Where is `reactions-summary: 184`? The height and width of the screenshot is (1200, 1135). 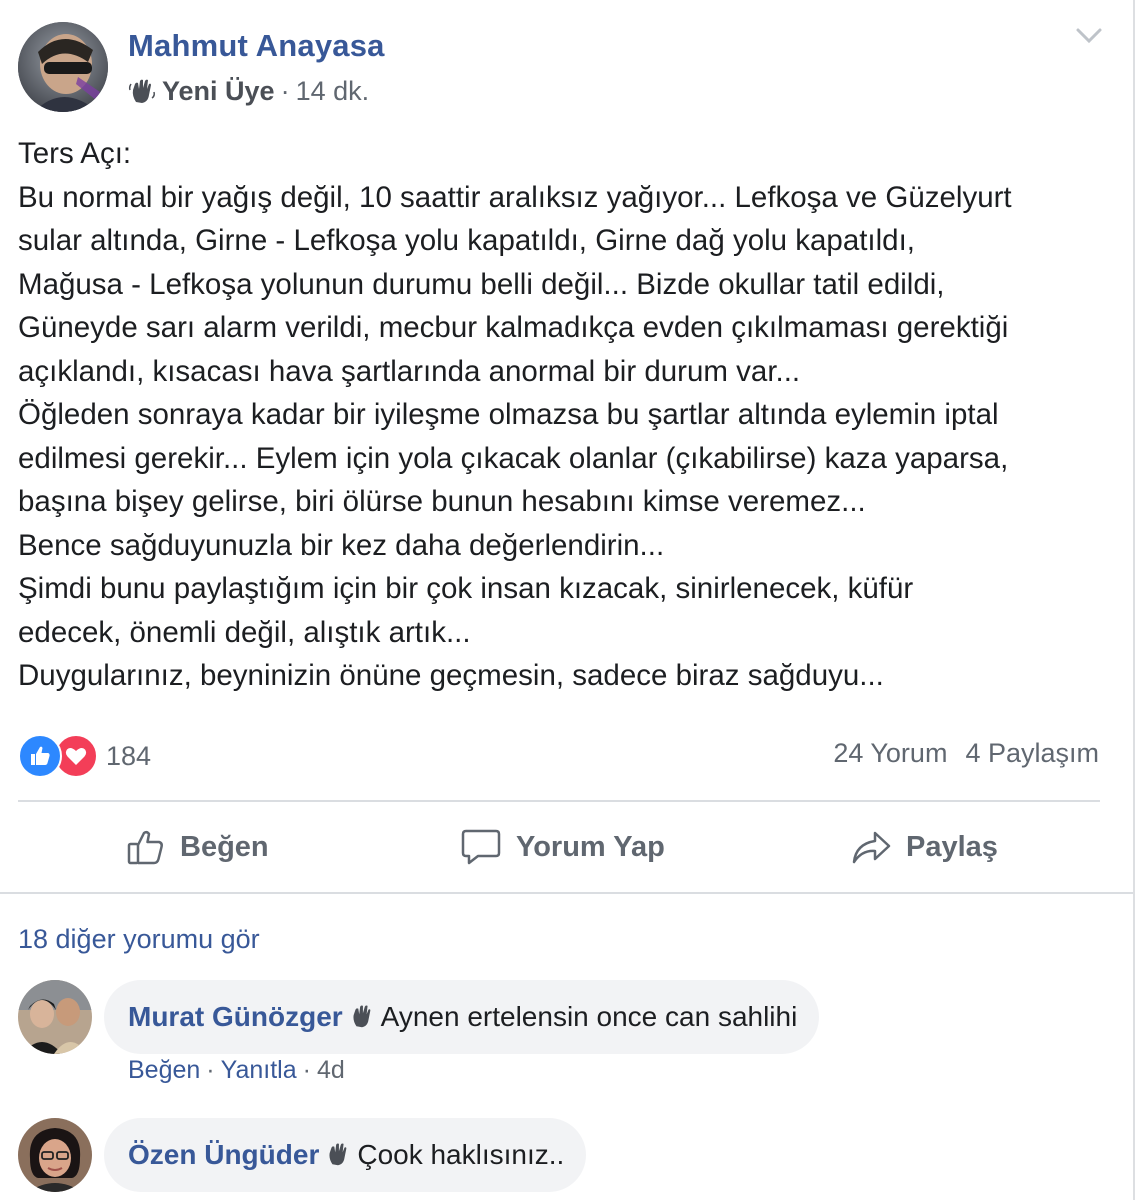
reactions-summary: 184 is located at coordinates (84, 756).